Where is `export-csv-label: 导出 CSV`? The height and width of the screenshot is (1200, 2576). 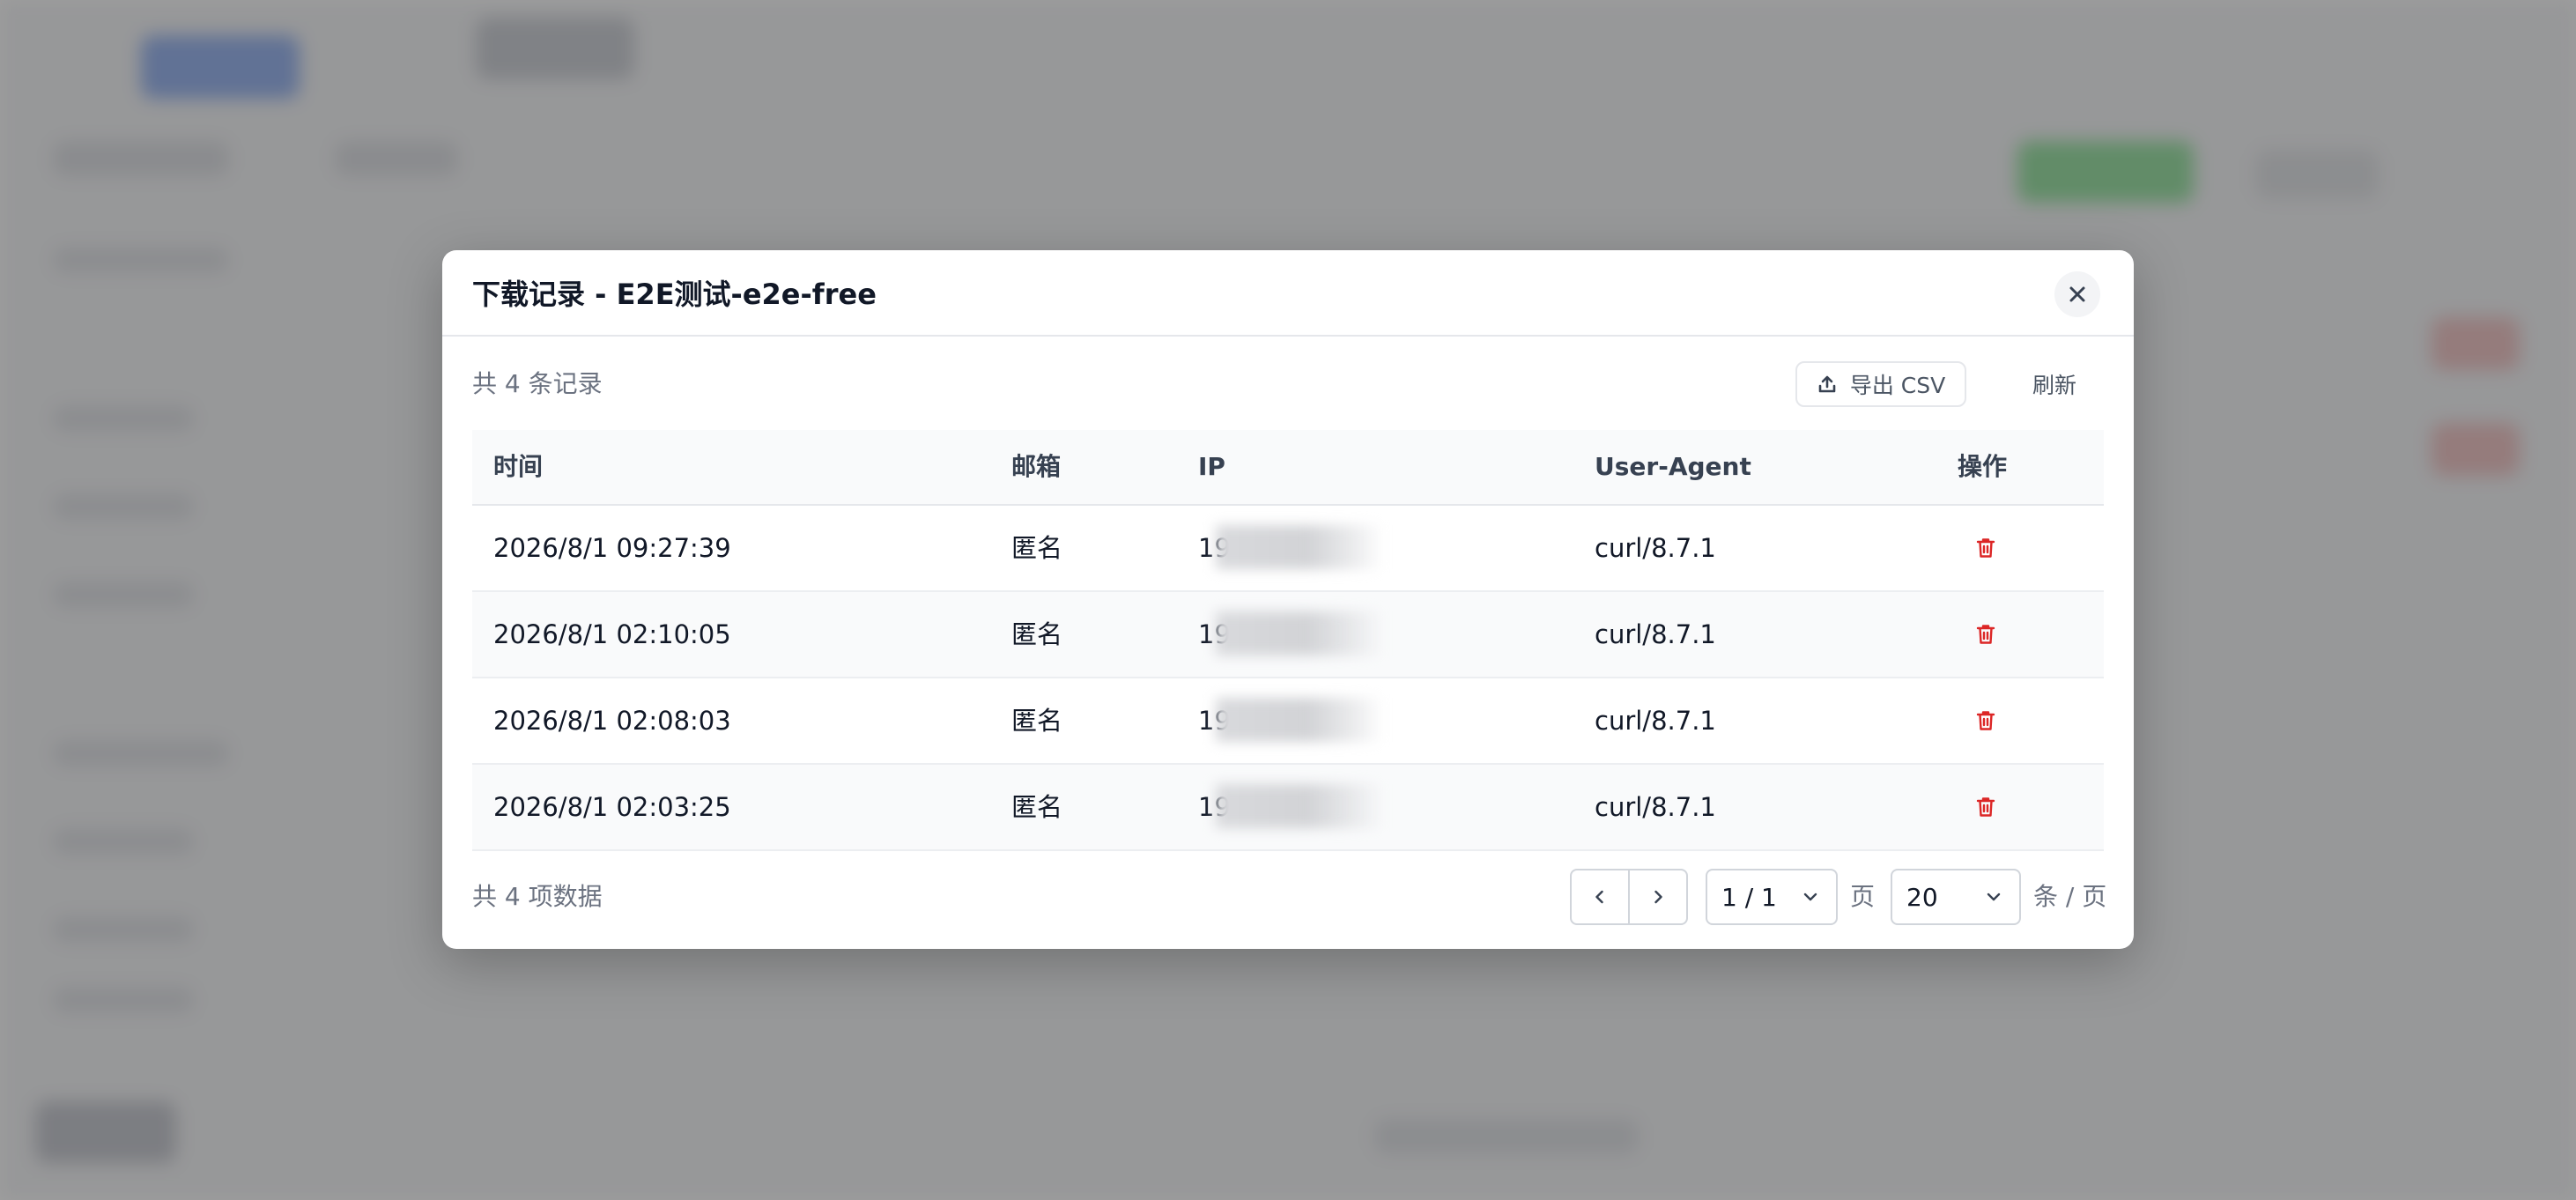 export-csv-label: 导出 CSV is located at coordinates (1898, 385).